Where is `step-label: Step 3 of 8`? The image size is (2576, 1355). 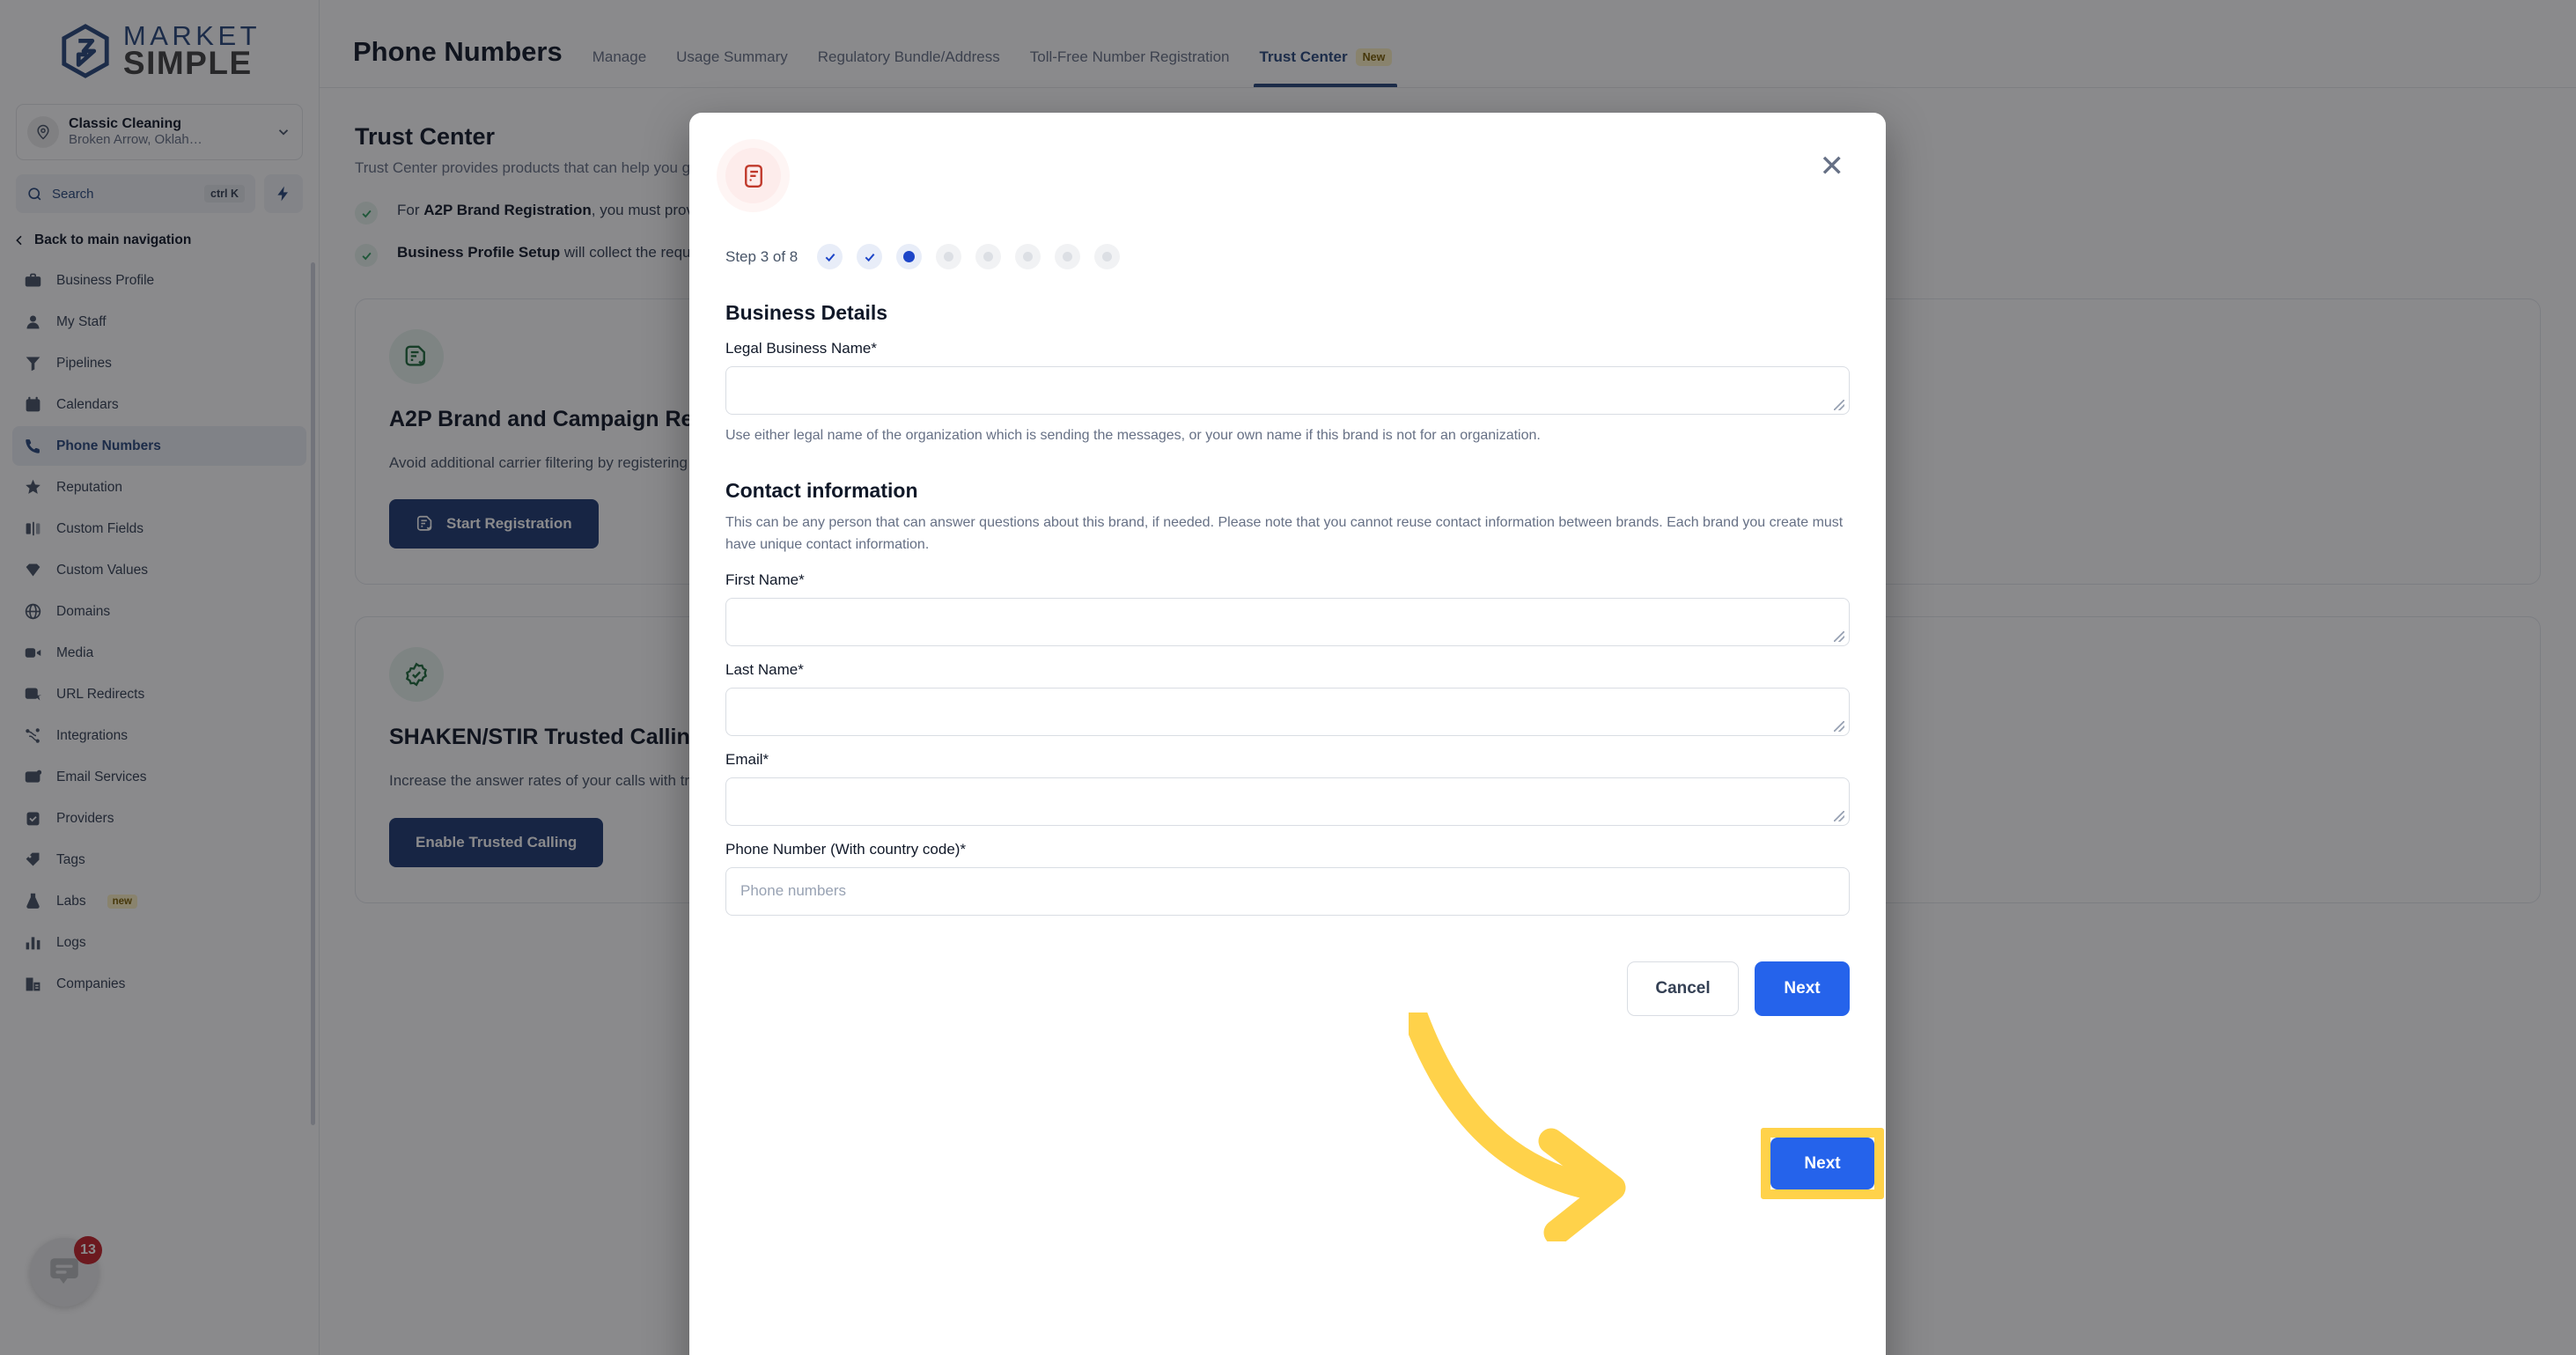 step-label: Step 3 of 8 is located at coordinates (762, 256).